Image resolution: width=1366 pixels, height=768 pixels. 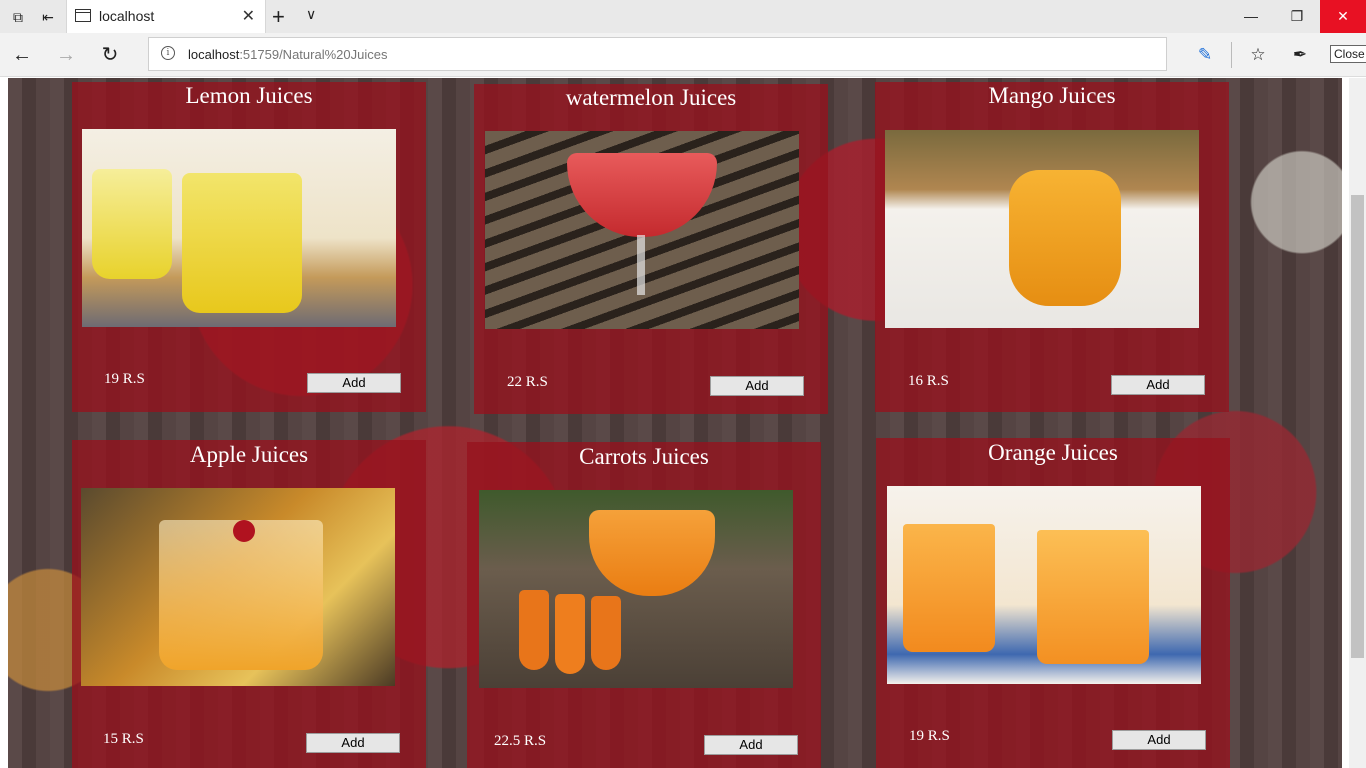 What do you see at coordinates (313, 54) in the screenshot?
I see `url-path: :51759/Natural%20Juices` at bounding box center [313, 54].